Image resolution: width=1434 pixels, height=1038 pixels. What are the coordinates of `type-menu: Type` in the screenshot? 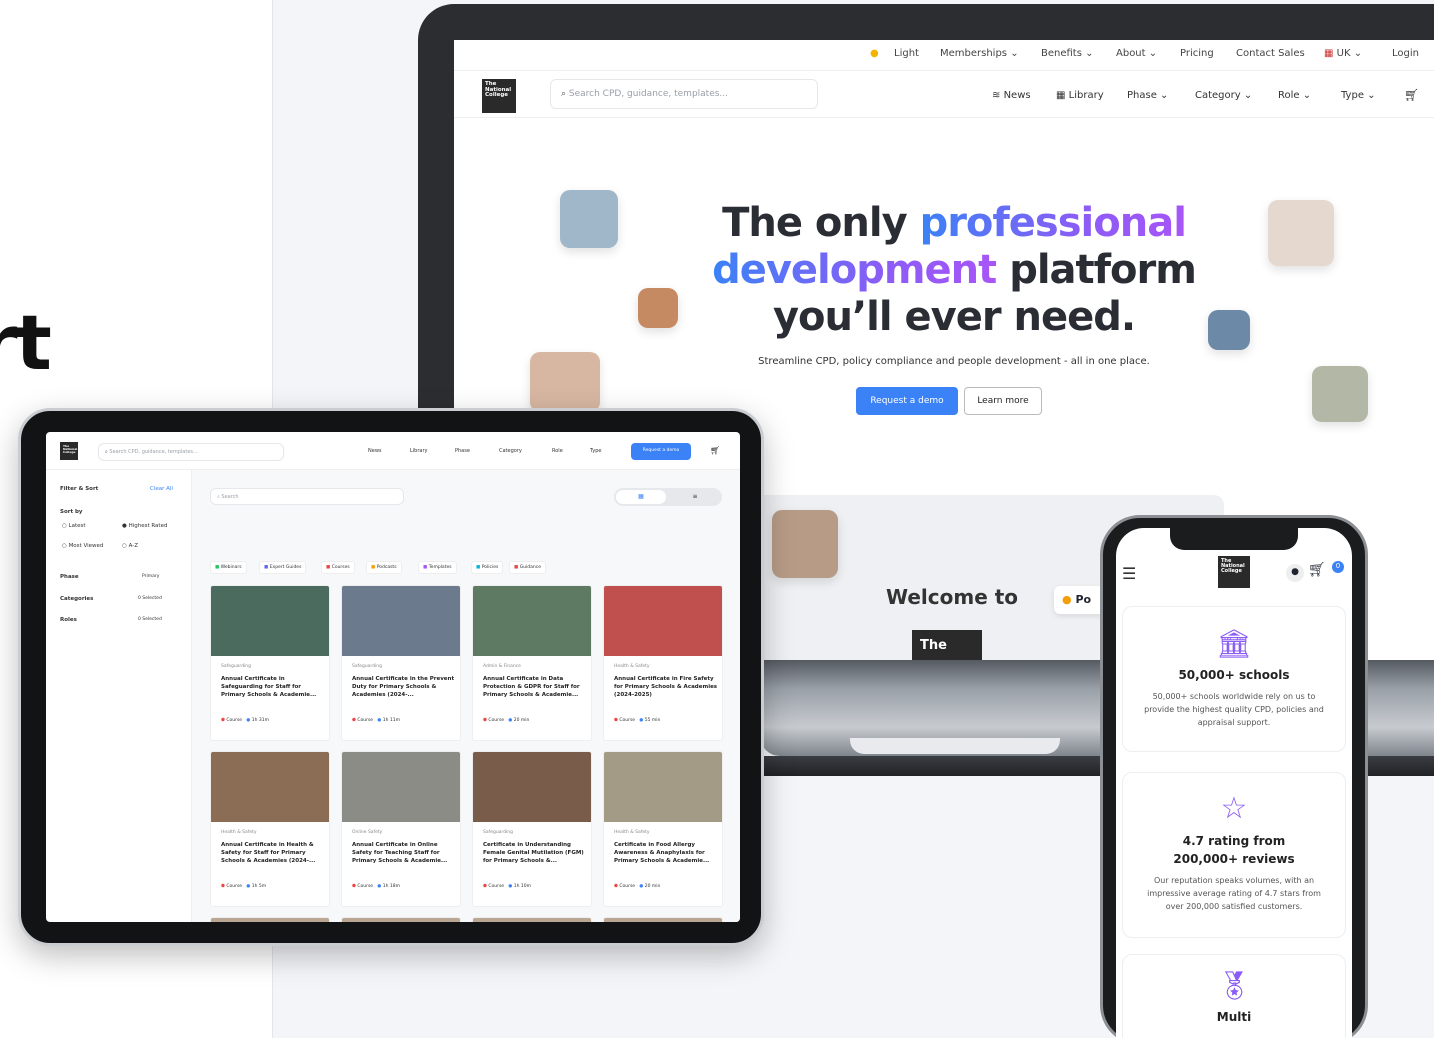 It's located at (595, 451).